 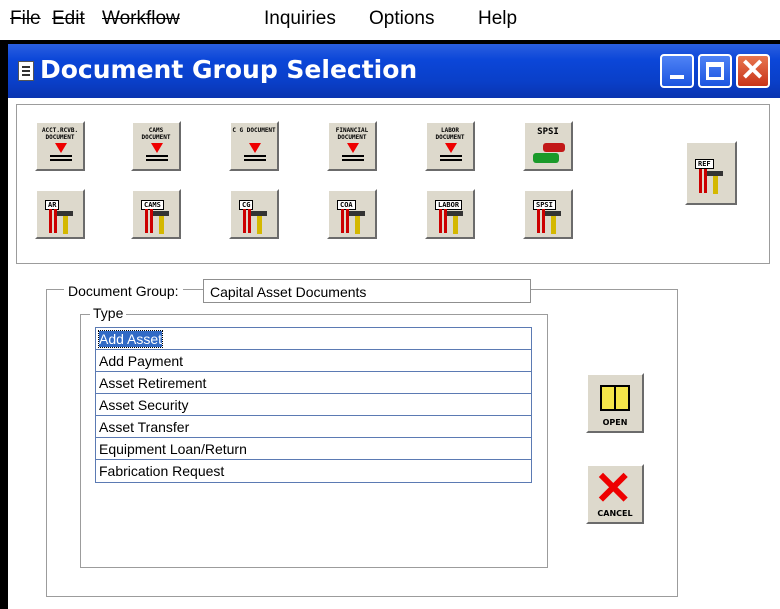 What do you see at coordinates (144, 427) in the screenshot?
I see `list-item-label: Asset Transfer` at bounding box center [144, 427].